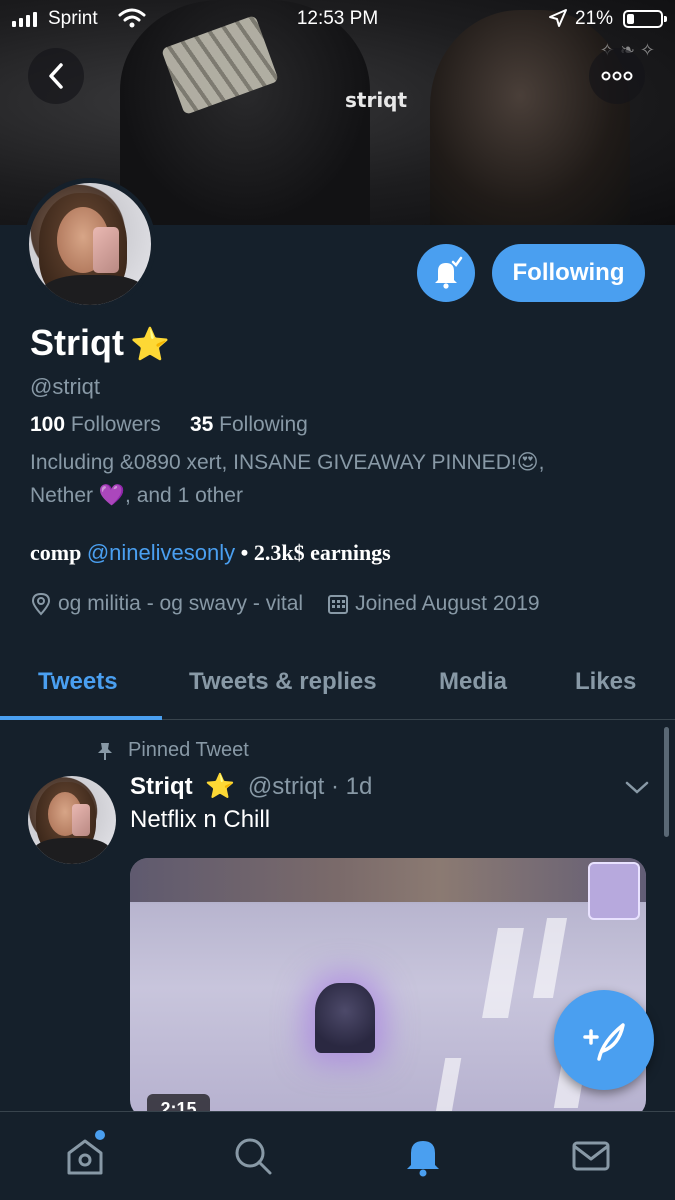  I want to click on following-button: Following, so click(568, 273).